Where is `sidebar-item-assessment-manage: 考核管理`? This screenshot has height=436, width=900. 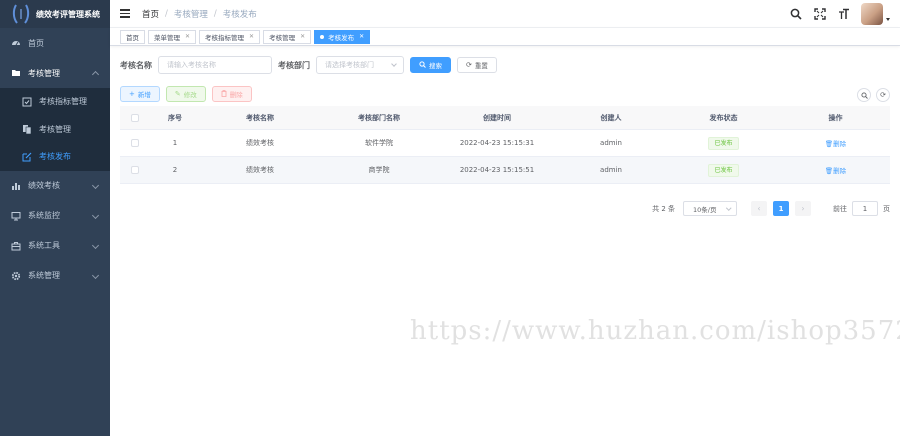 sidebar-item-assessment-manage: 考核管理 is located at coordinates (55, 130).